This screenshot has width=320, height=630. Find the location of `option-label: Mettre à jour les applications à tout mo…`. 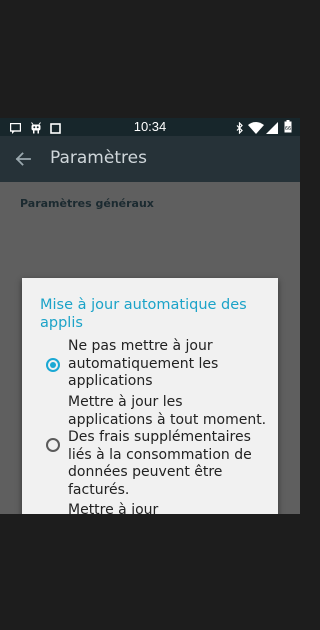

option-label: Mettre à jour les applications à tout mo… is located at coordinates (167, 446).